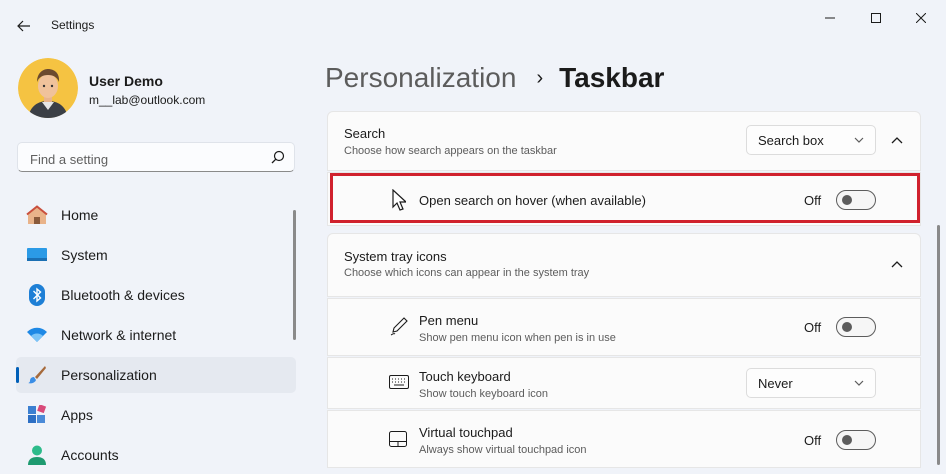  I want to click on pen-menu-state: Off, so click(813, 327).